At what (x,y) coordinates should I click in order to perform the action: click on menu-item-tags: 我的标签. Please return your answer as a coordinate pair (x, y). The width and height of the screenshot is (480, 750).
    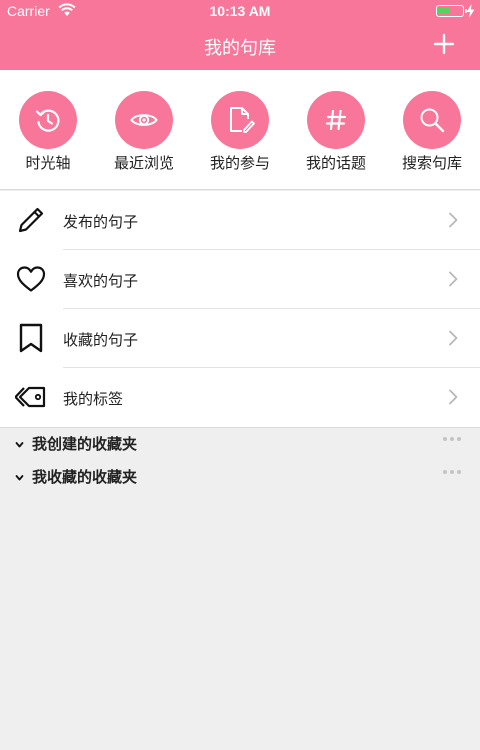
    Looking at the image, I should click on (240, 397).